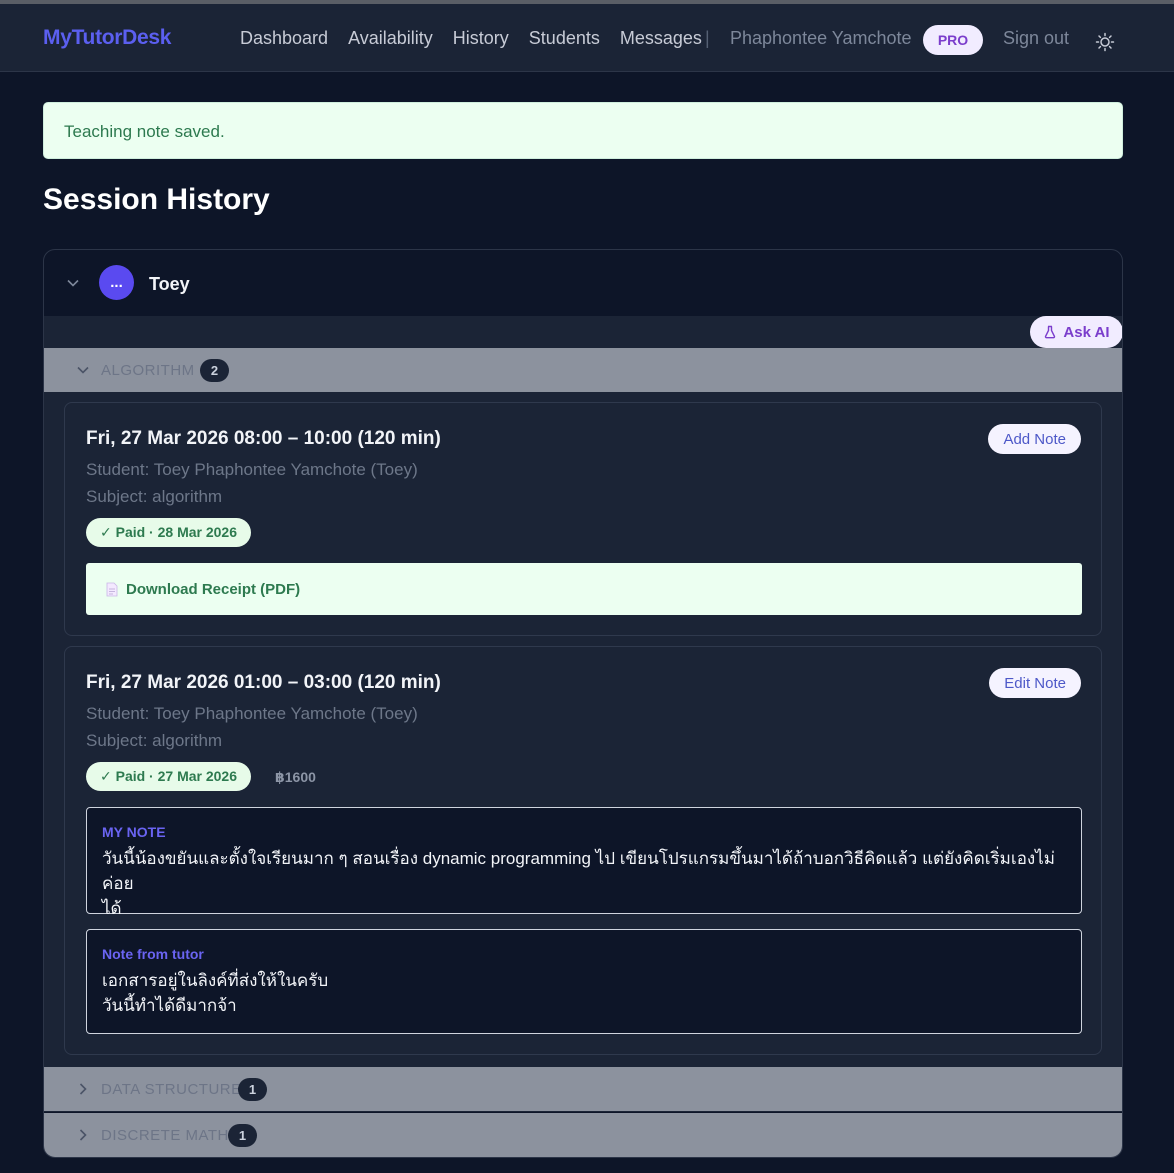 Image resolution: width=1174 pixels, height=1173 pixels. Describe the element at coordinates (263, 682) in the screenshot. I see `session-date: Fri, 27 Mar 2026 01:00 – 03:00 (120 min)` at that location.